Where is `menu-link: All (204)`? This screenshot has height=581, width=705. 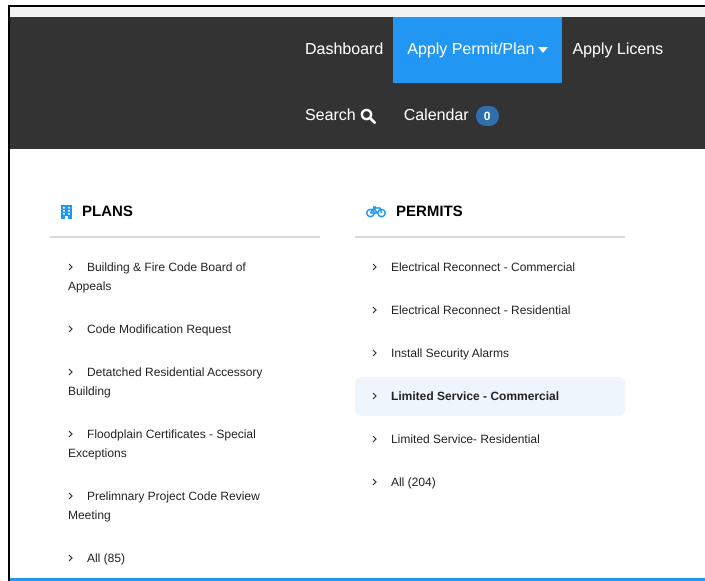
menu-link: All (204) is located at coordinates (490, 482).